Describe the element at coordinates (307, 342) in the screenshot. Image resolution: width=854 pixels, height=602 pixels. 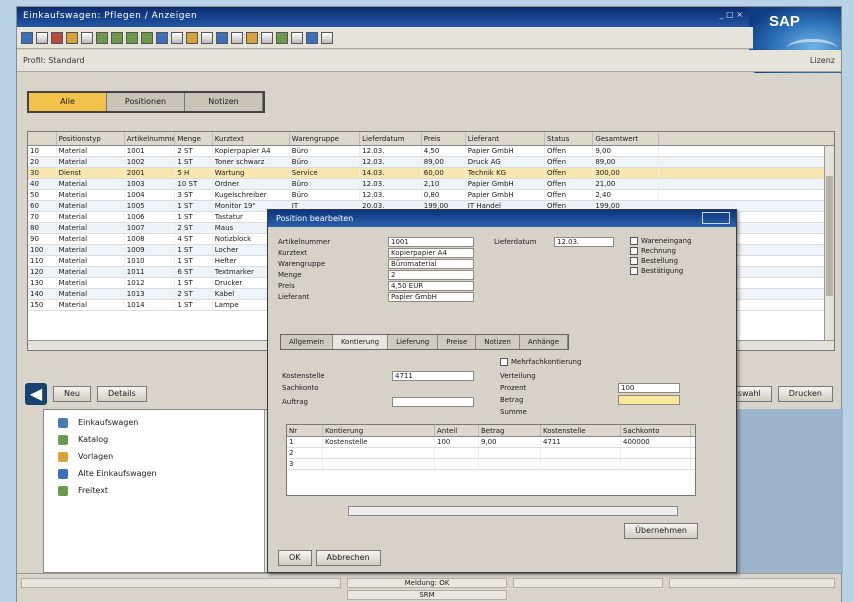
I see `dialog-tab: Allgemein` at that location.